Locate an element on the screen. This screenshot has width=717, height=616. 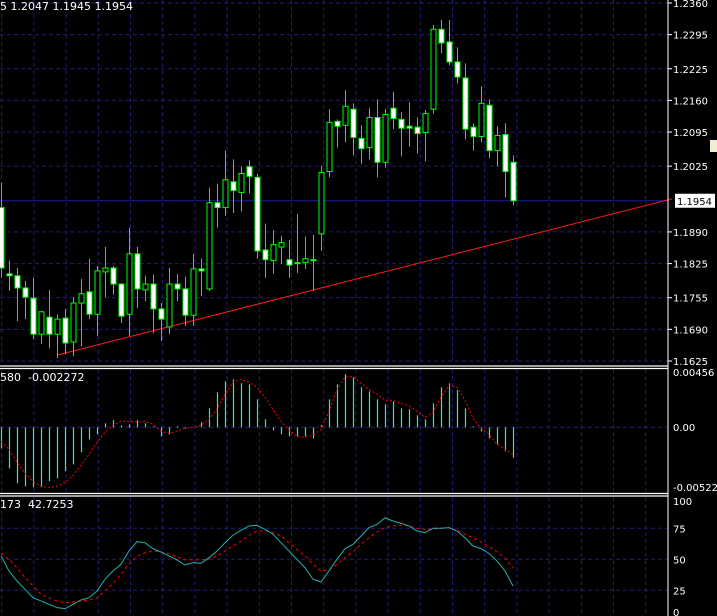
macd-signal-line is located at coordinates (257, 431).